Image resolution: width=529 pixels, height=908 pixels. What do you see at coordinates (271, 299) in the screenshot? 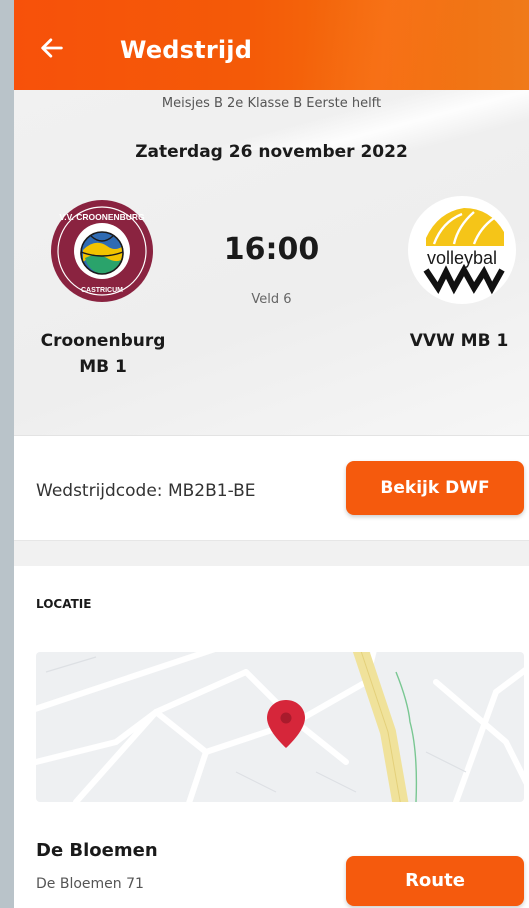
I see `match-field: Veld 6` at bounding box center [271, 299].